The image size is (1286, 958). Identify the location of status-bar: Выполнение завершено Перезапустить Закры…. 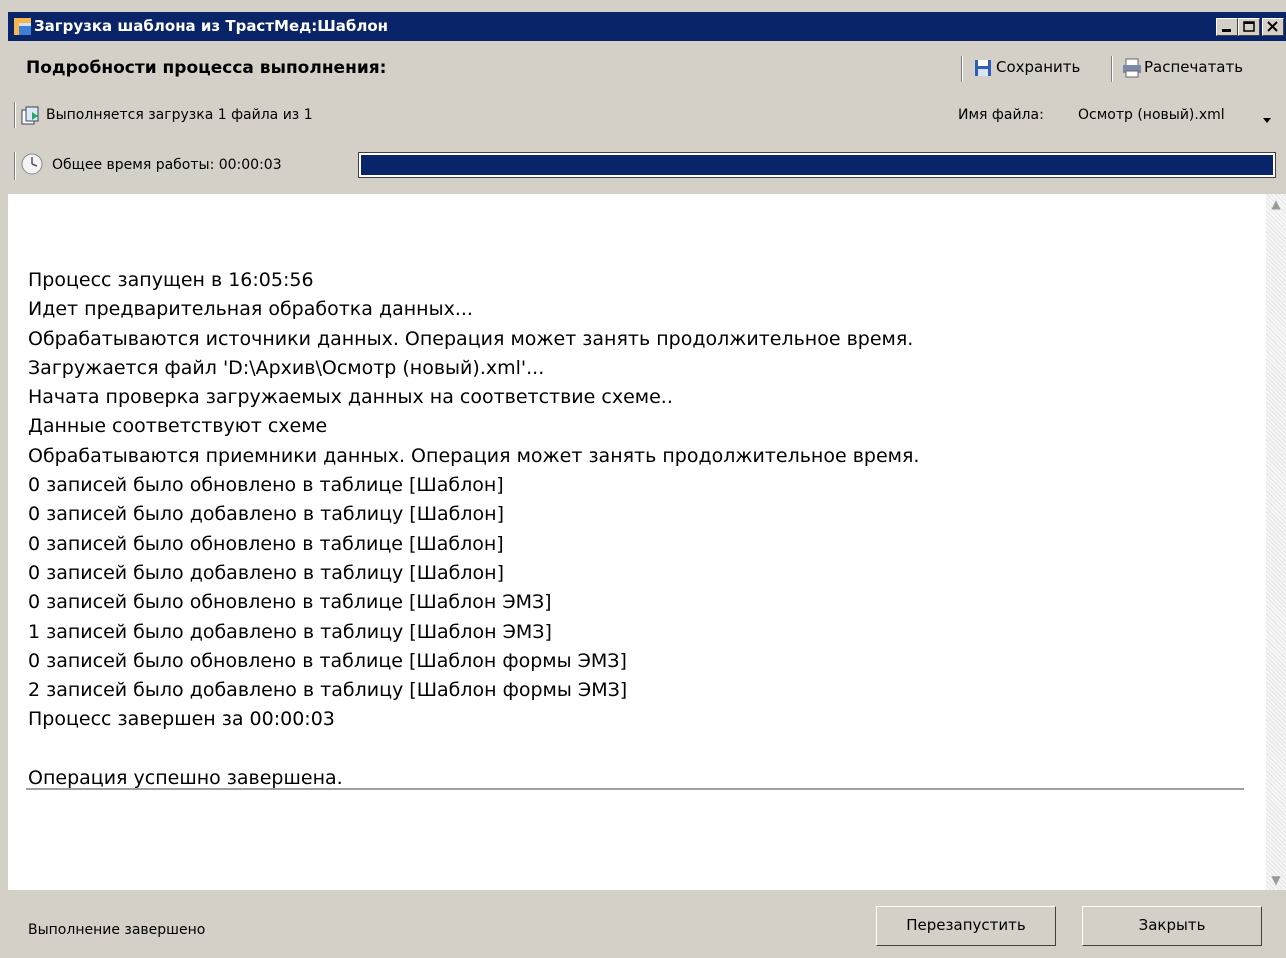
(647, 925).